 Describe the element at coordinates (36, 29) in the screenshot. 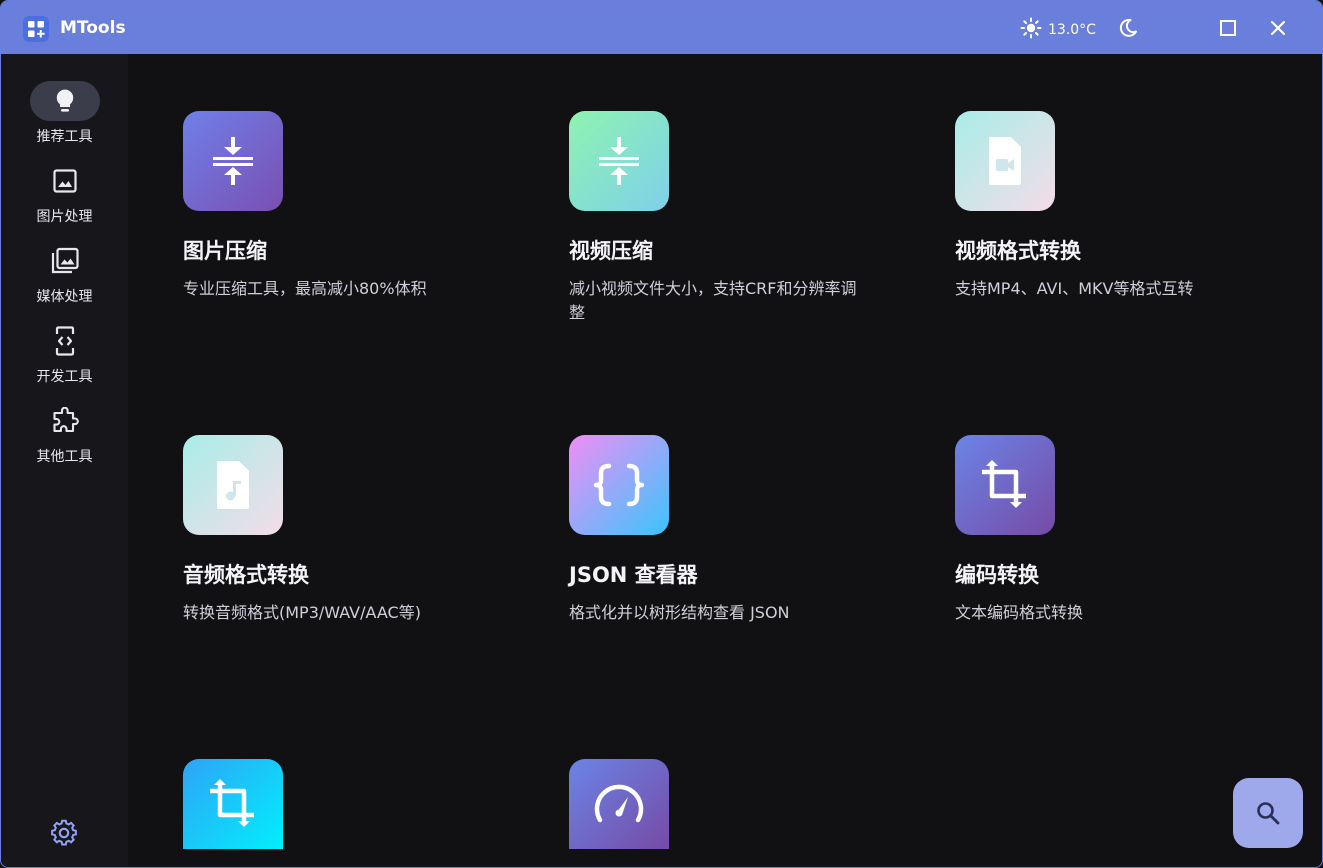

I see `app-logo-icon` at that location.